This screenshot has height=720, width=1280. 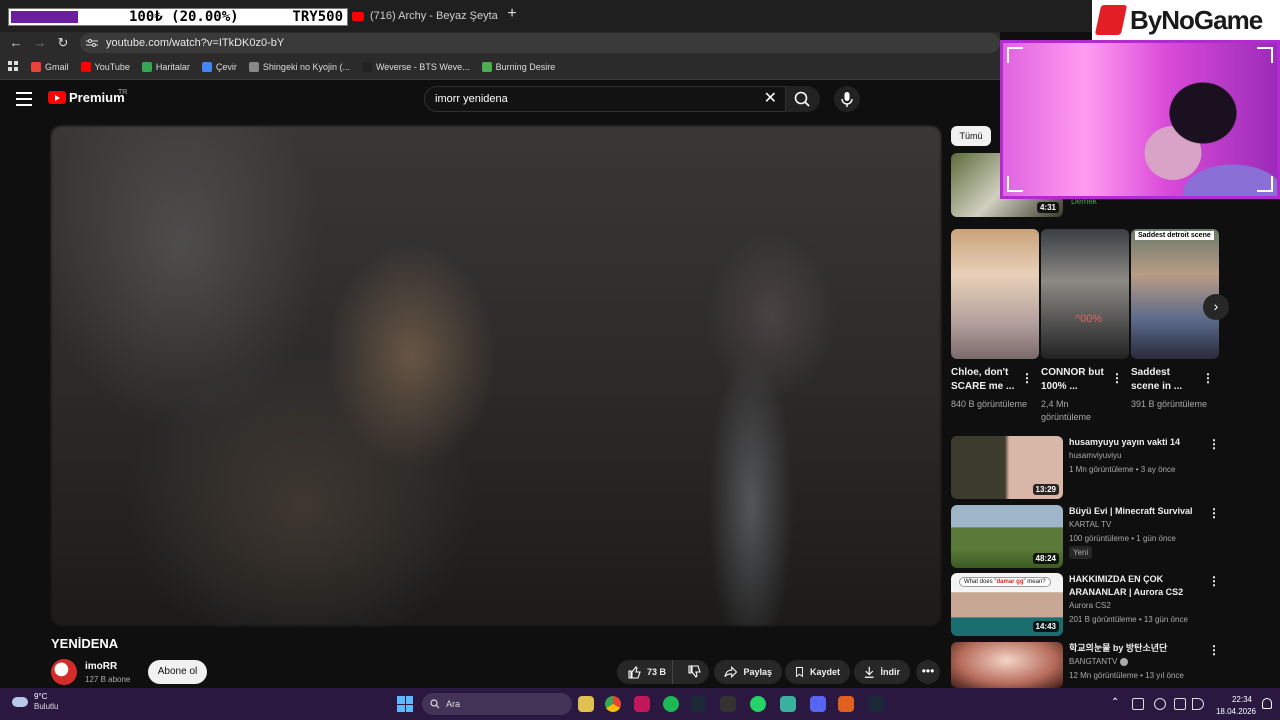 What do you see at coordinates (44, 17) in the screenshot?
I see `donation-progress-fill` at bounding box center [44, 17].